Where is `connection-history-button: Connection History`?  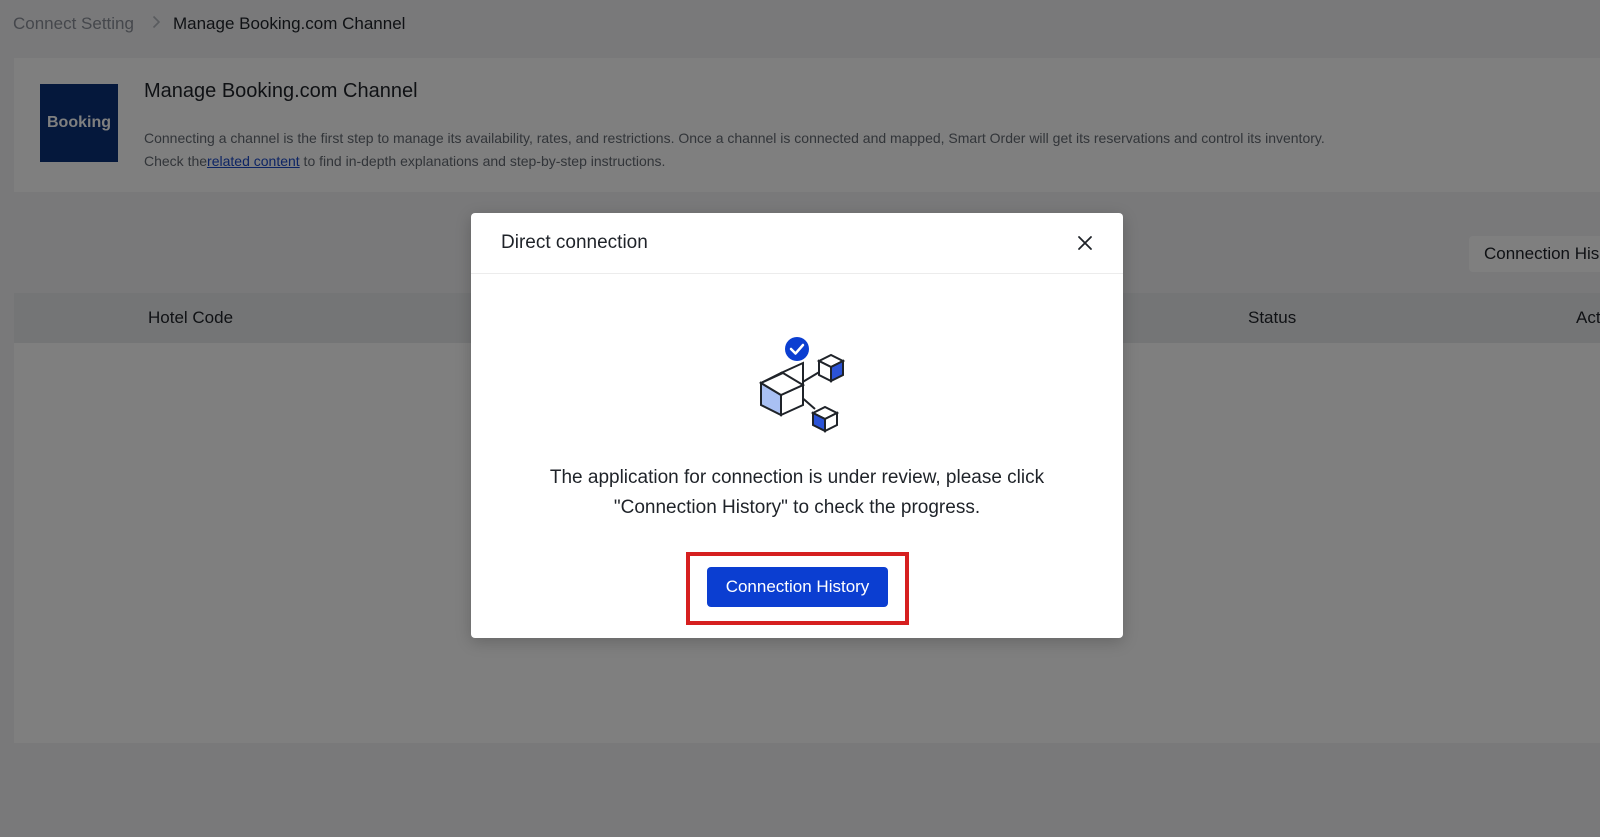
connection-history-button: Connection History is located at coordinates (797, 587).